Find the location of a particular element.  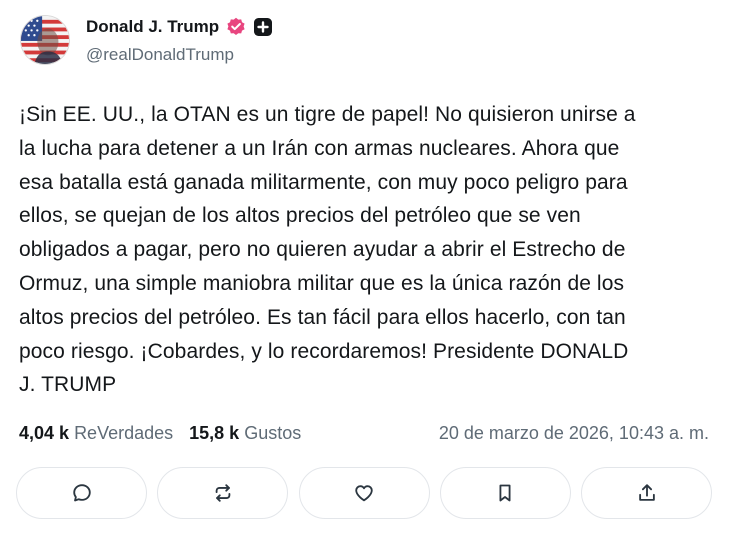

author-display-name: Donald J. Trump is located at coordinates (152, 27).